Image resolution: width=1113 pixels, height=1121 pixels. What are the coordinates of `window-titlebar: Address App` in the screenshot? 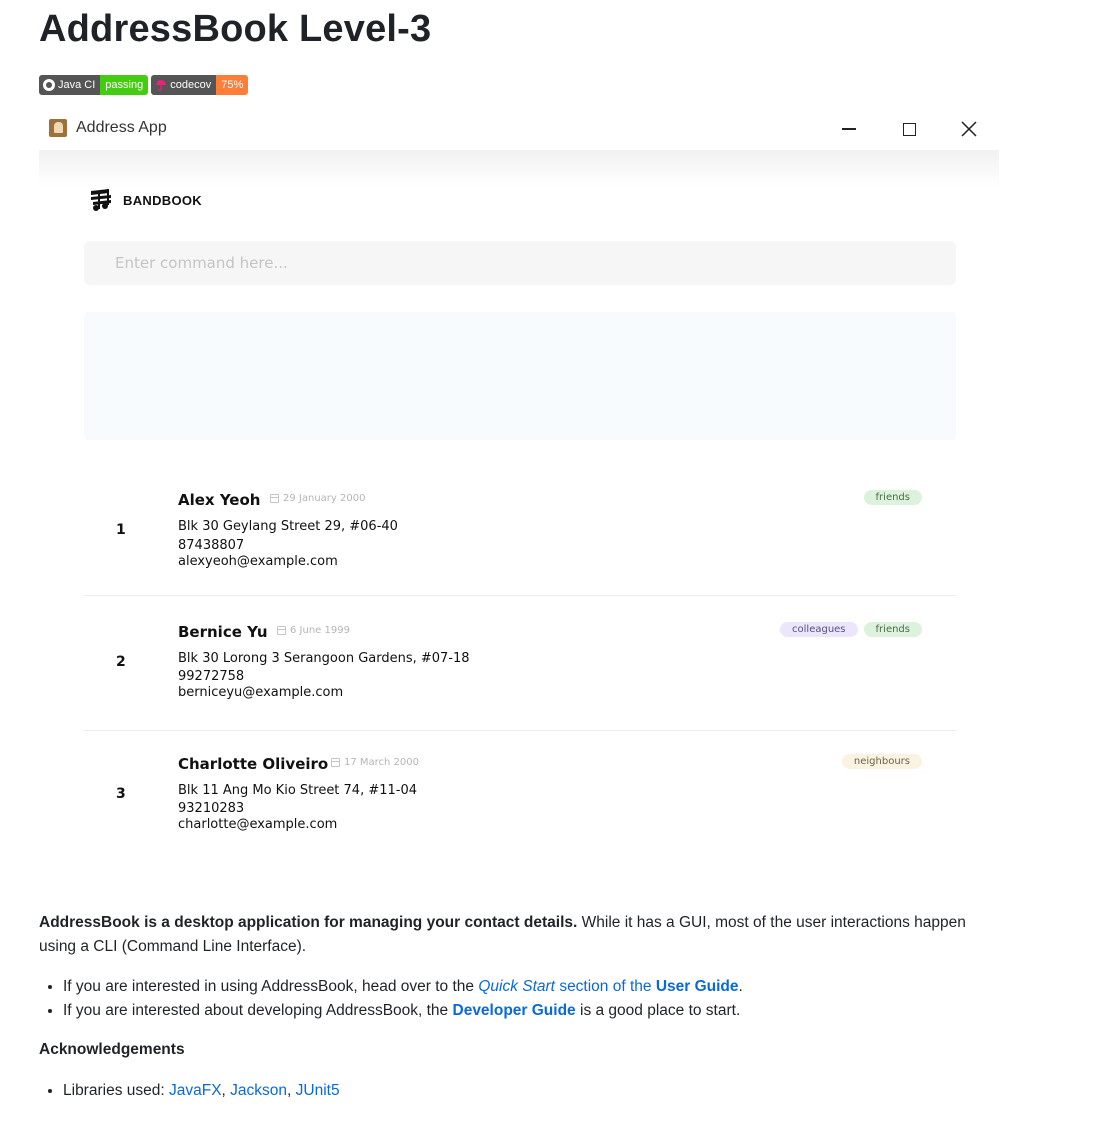 It's located at (108, 128).